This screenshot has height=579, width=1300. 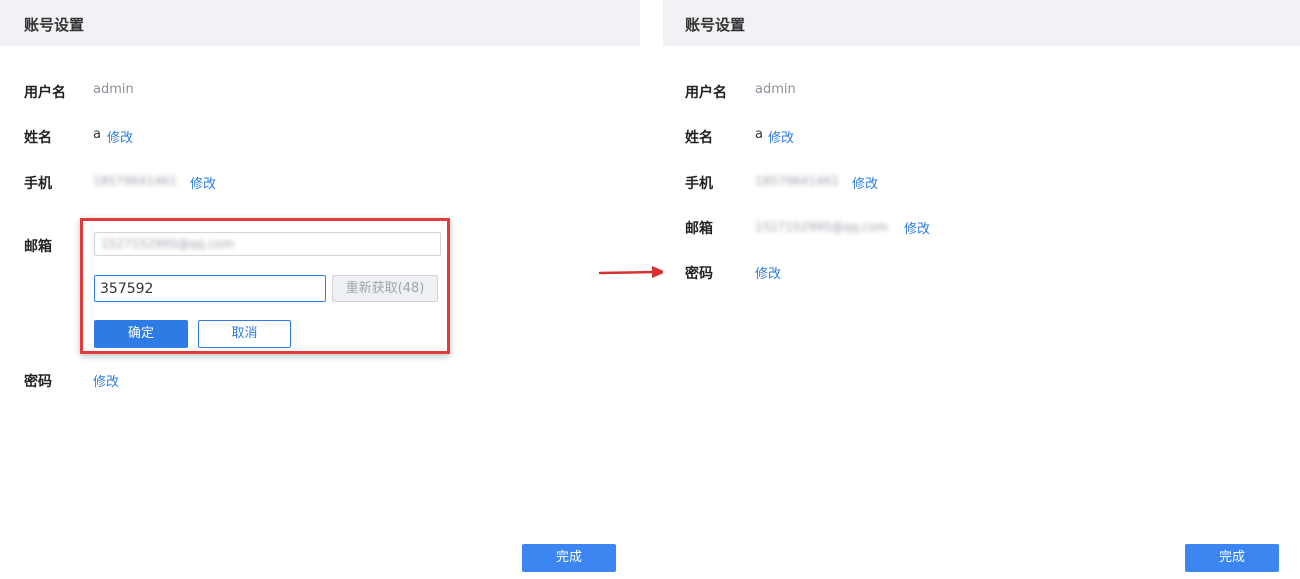 I want to click on resend-code-button: 重新获取(48), so click(x=385, y=288).